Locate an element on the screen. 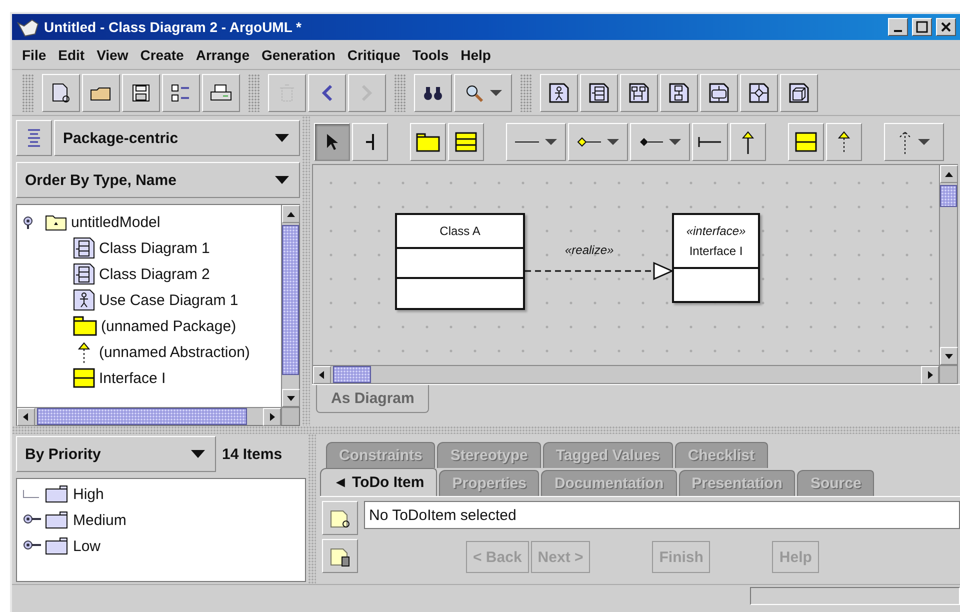  menu-item: Edit is located at coordinates (71, 54).